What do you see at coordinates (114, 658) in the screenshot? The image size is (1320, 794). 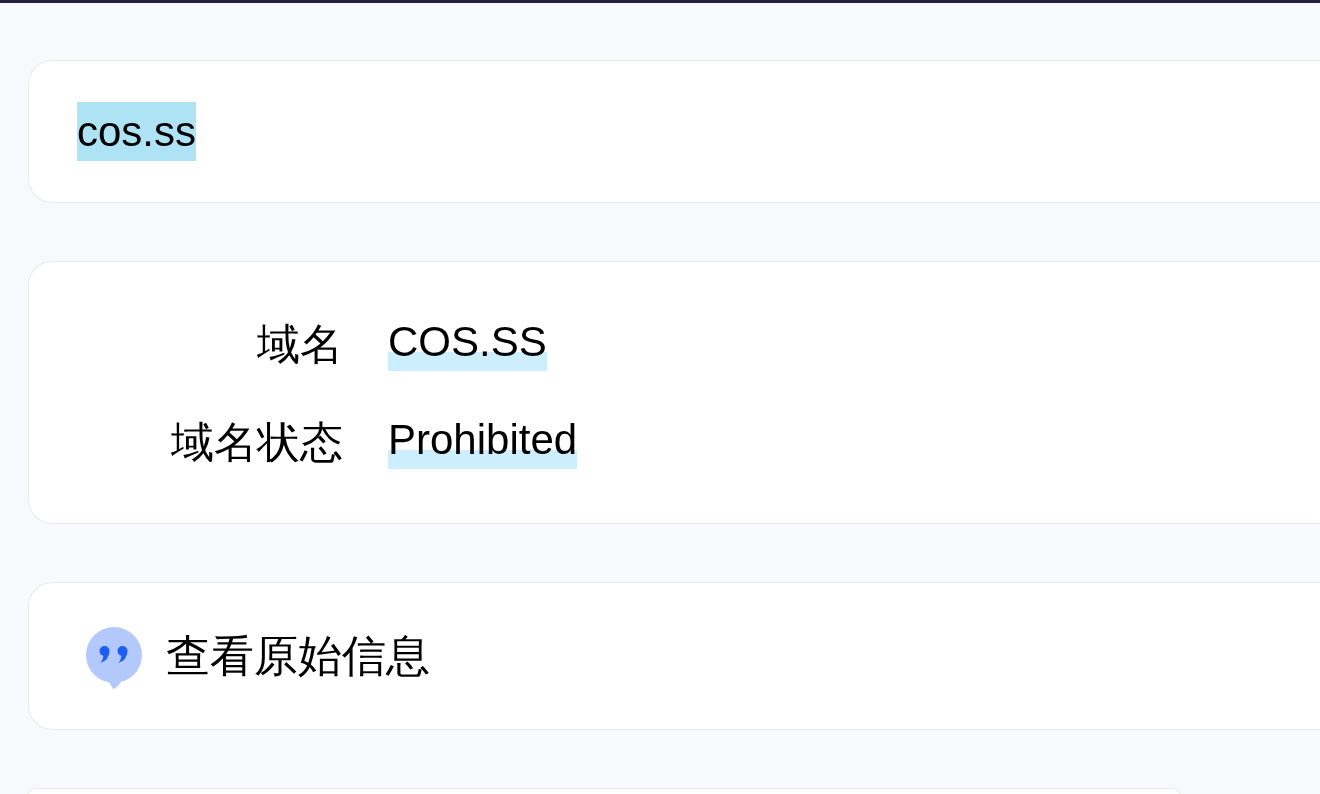 I see `quote-bubble-icon` at bounding box center [114, 658].